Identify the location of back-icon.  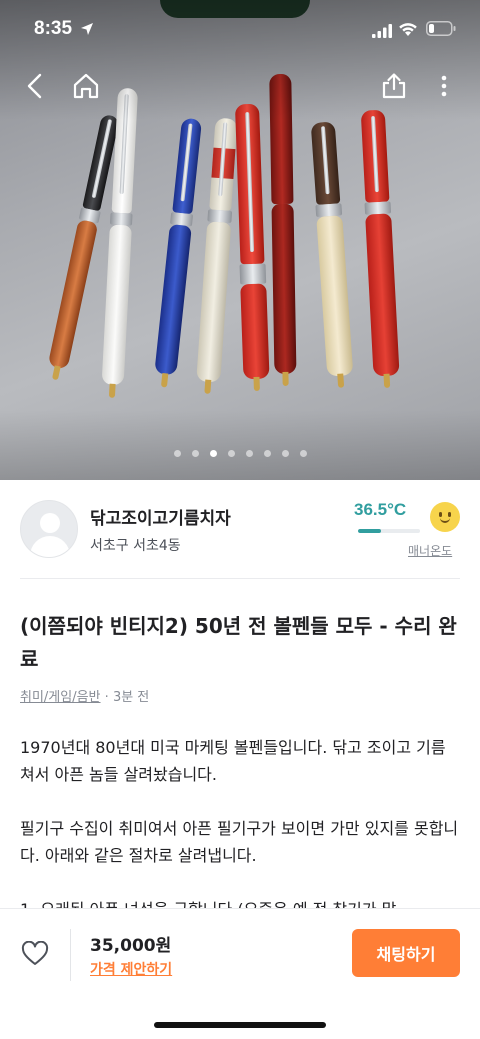
(34, 86).